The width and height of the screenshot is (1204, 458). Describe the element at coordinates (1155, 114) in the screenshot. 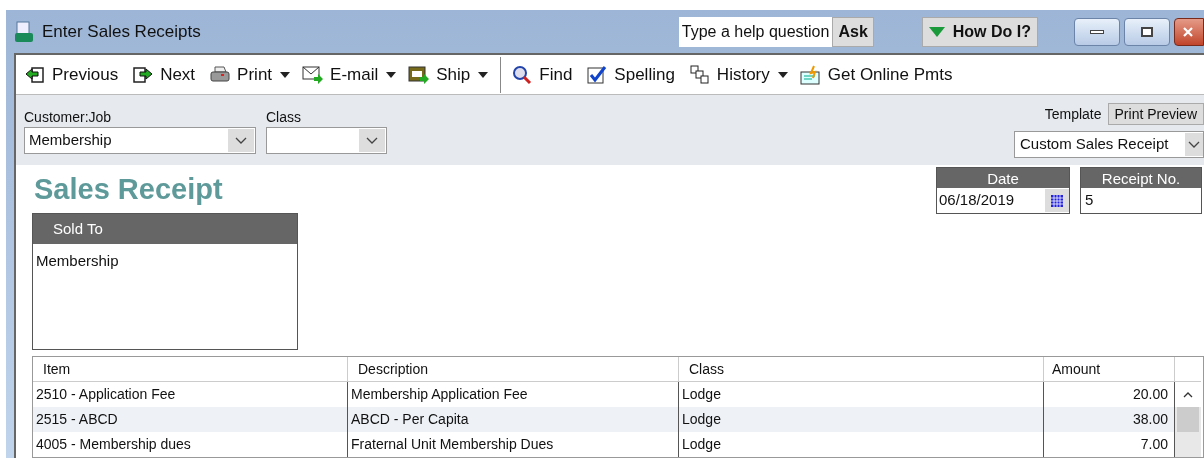

I see `print-preview-button: Print Preview` at that location.